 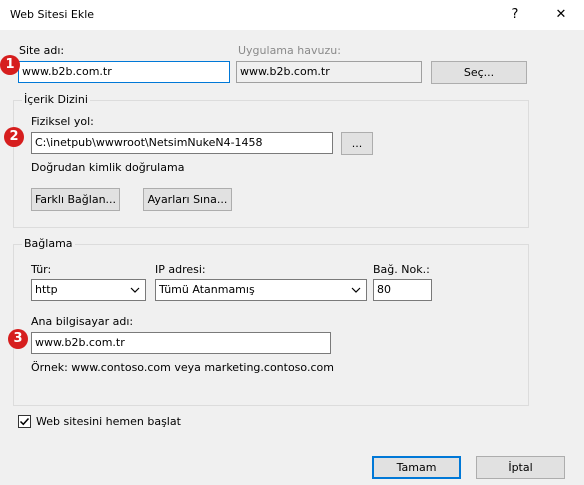 I want to click on physical-path-input: C:\inetpub\wwwroot\NetsimNukeN4-1458, so click(x=182, y=143).